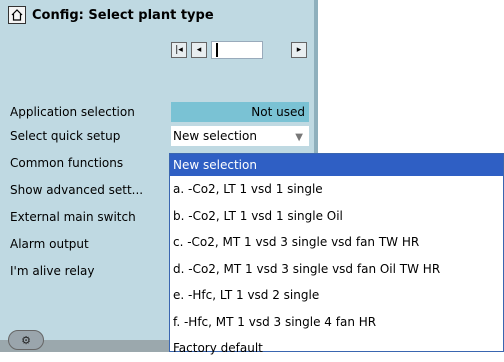  What do you see at coordinates (336, 295) in the screenshot?
I see `dropdown-option: e. -Hfc, LT 1 vsd 2 single` at bounding box center [336, 295].